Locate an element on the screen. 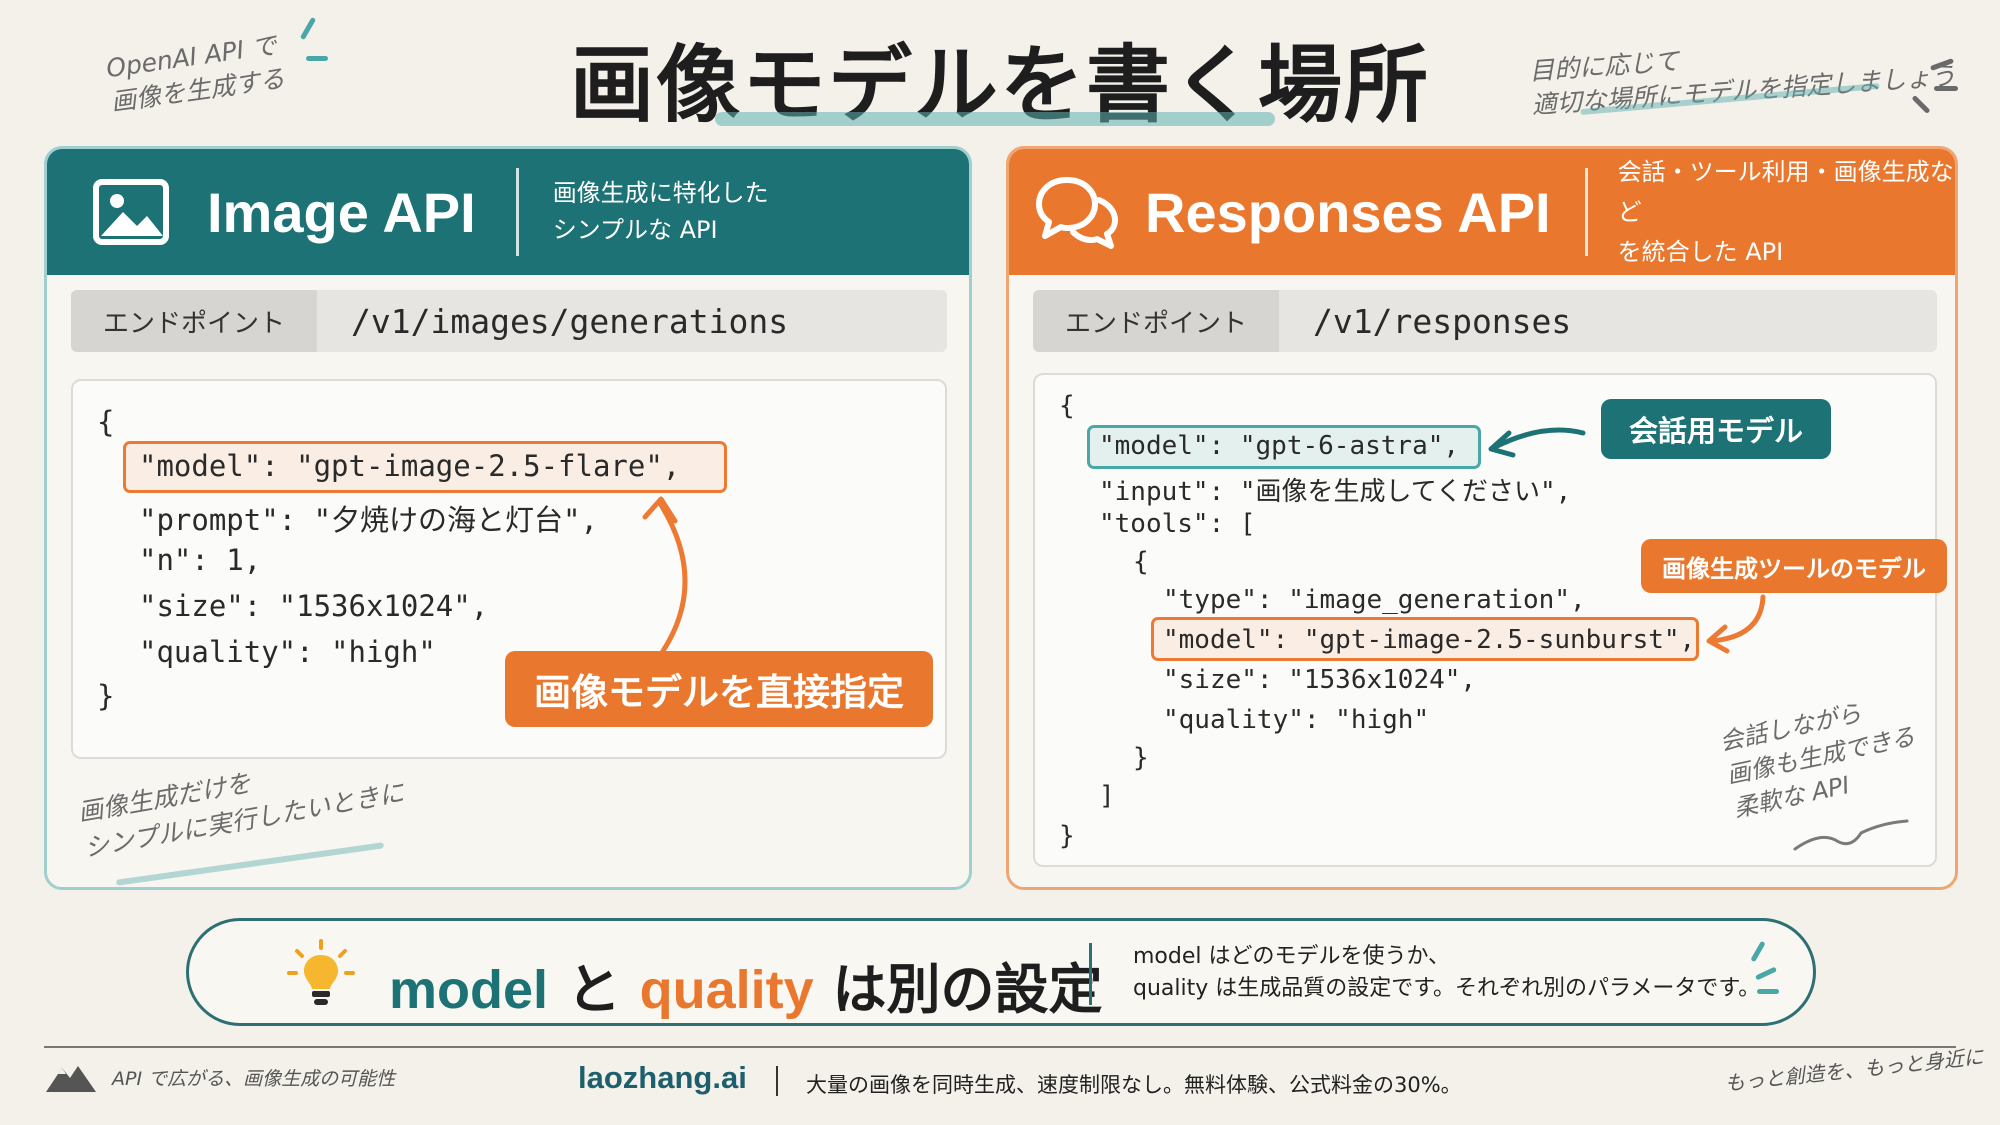 The width and height of the screenshot is (2000, 1125). arrow-up-icon is located at coordinates (665, 575).